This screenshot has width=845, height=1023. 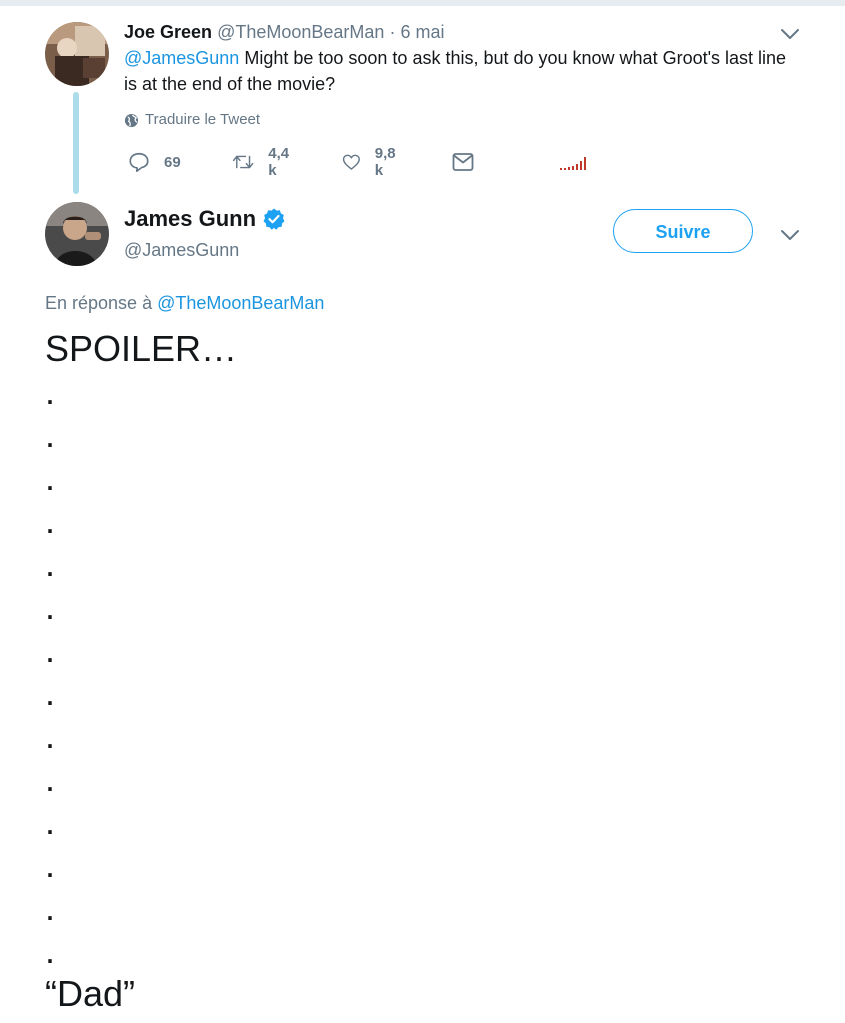 I want to click on analytics-icon, so click(x=575, y=162).